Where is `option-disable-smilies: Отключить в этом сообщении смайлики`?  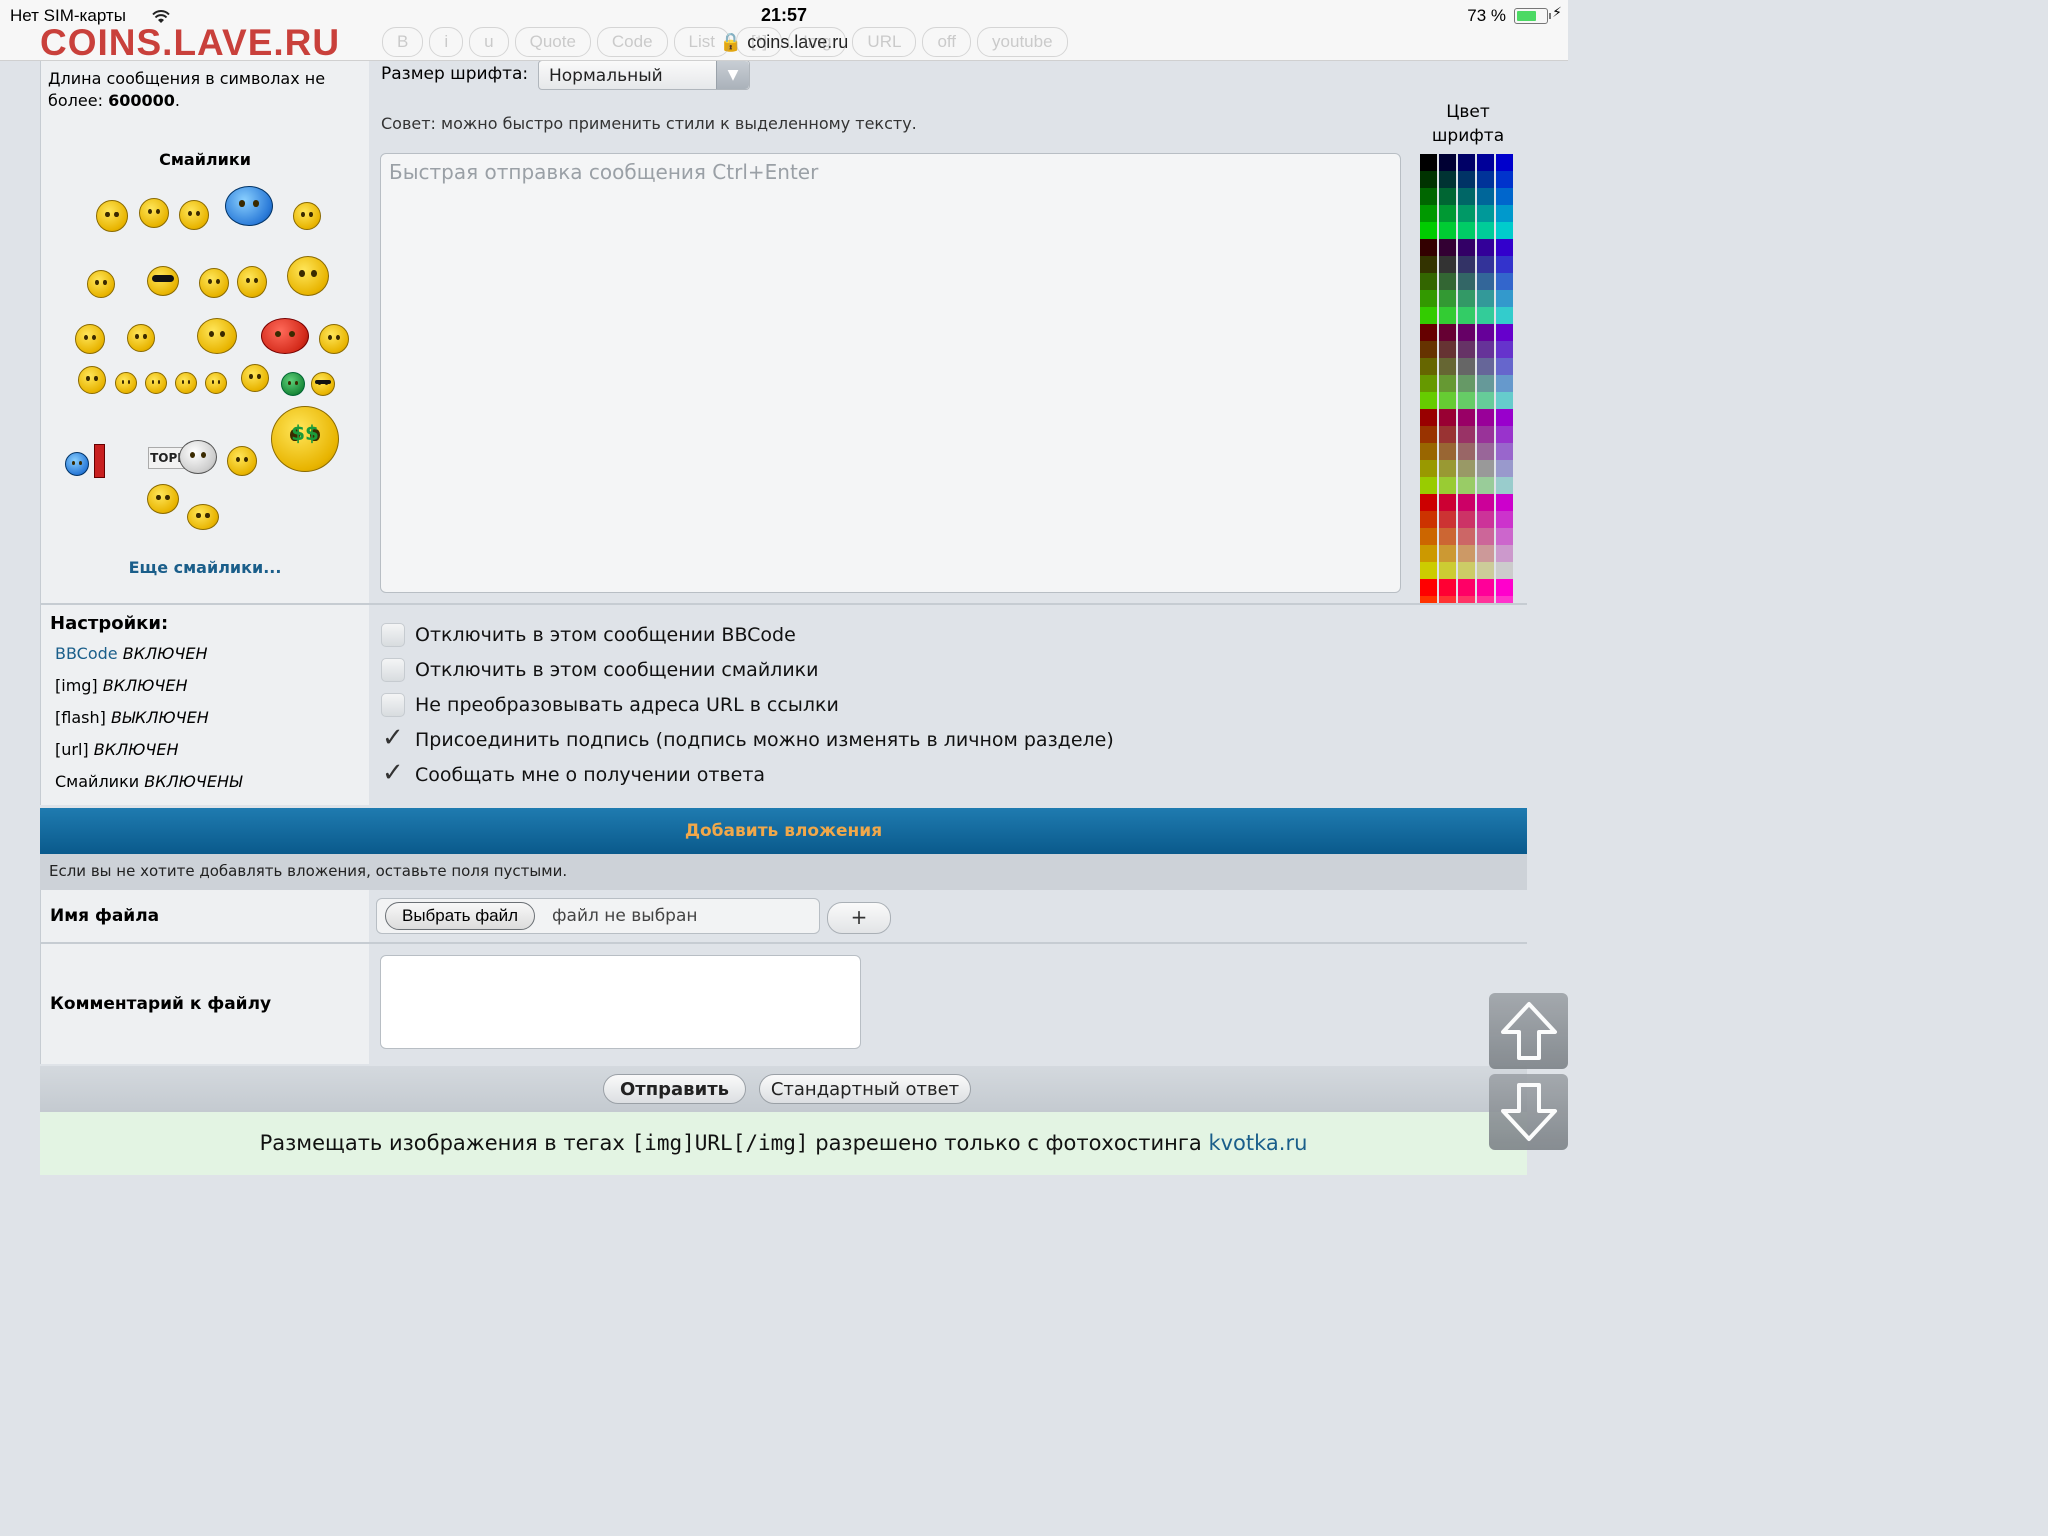
option-disable-smilies: Отключить в этом сообщении смайлики is located at coordinates (600, 670).